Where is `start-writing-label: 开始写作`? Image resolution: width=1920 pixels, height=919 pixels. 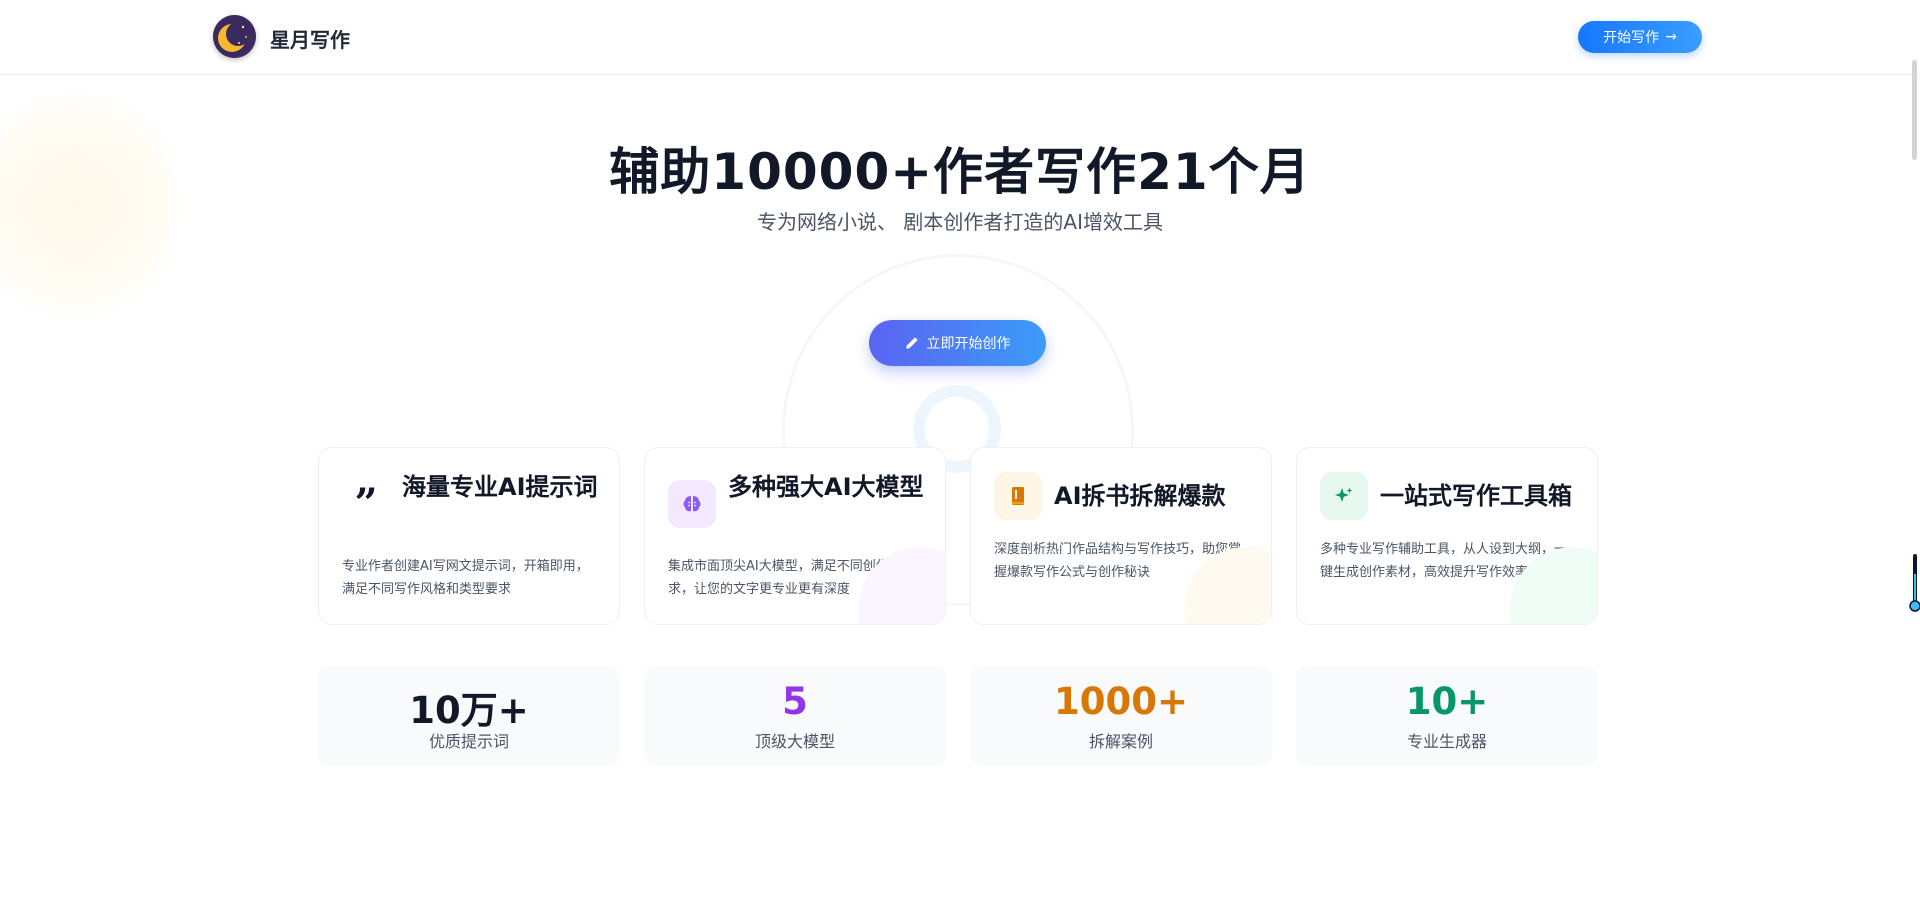
start-writing-label: 开始写作 is located at coordinates (1631, 38).